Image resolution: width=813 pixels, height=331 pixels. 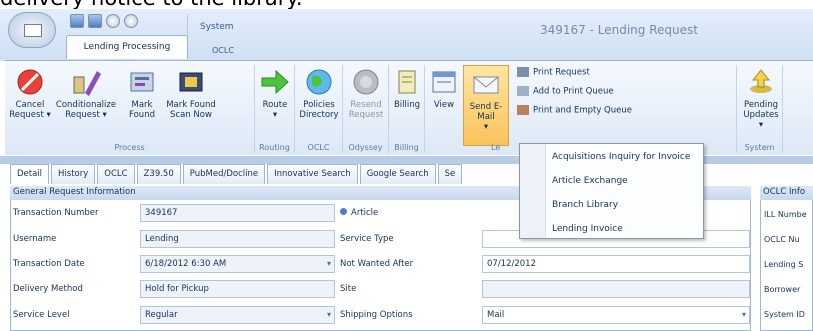 I want to click on not-wanted-after-field: 07/12/2012, so click(x=616, y=264).